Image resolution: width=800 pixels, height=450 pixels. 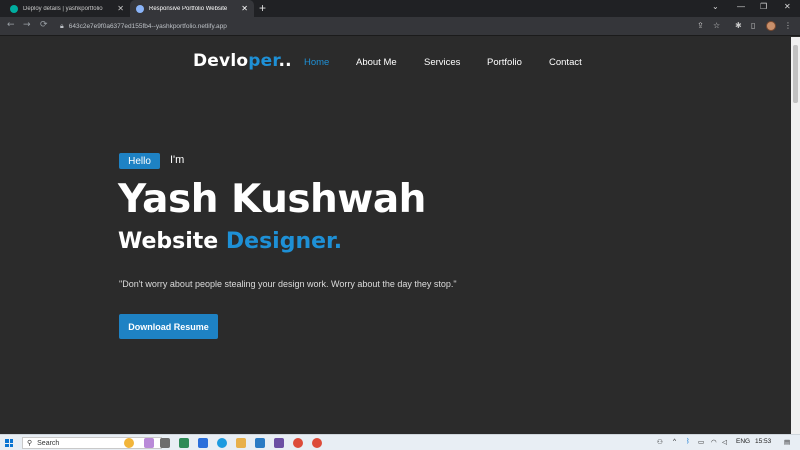 I want to click on search-icon: ⚲, so click(x=30, y=443).